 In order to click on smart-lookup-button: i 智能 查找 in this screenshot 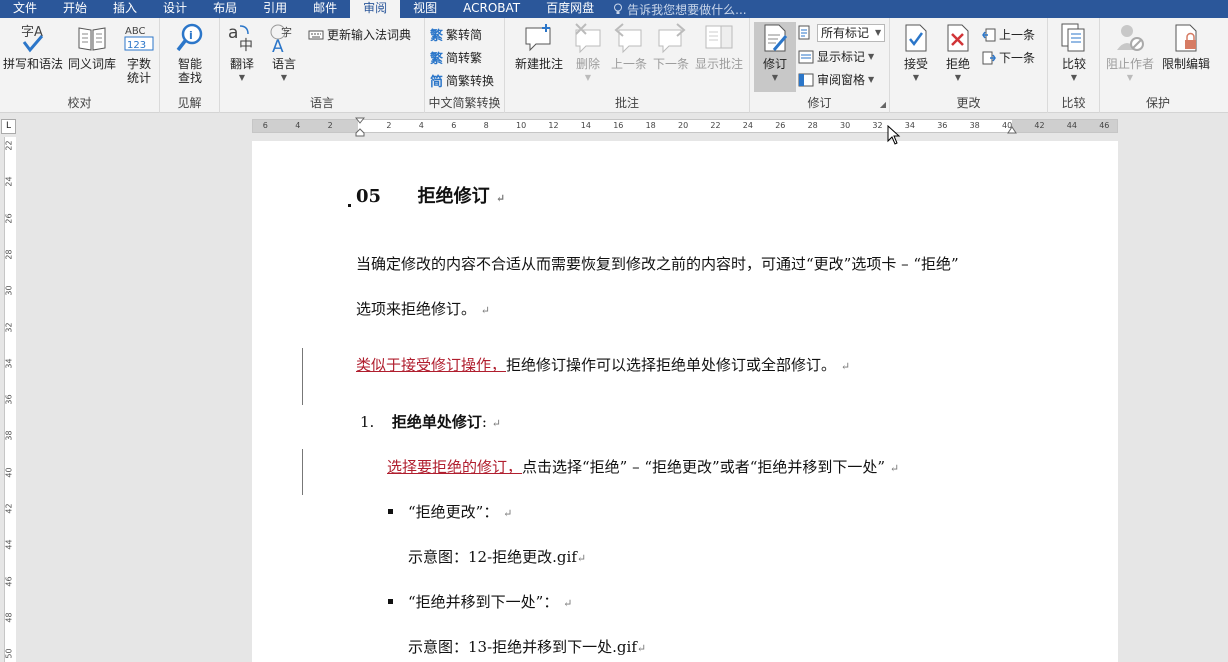, I will do `click(190, 53)`.